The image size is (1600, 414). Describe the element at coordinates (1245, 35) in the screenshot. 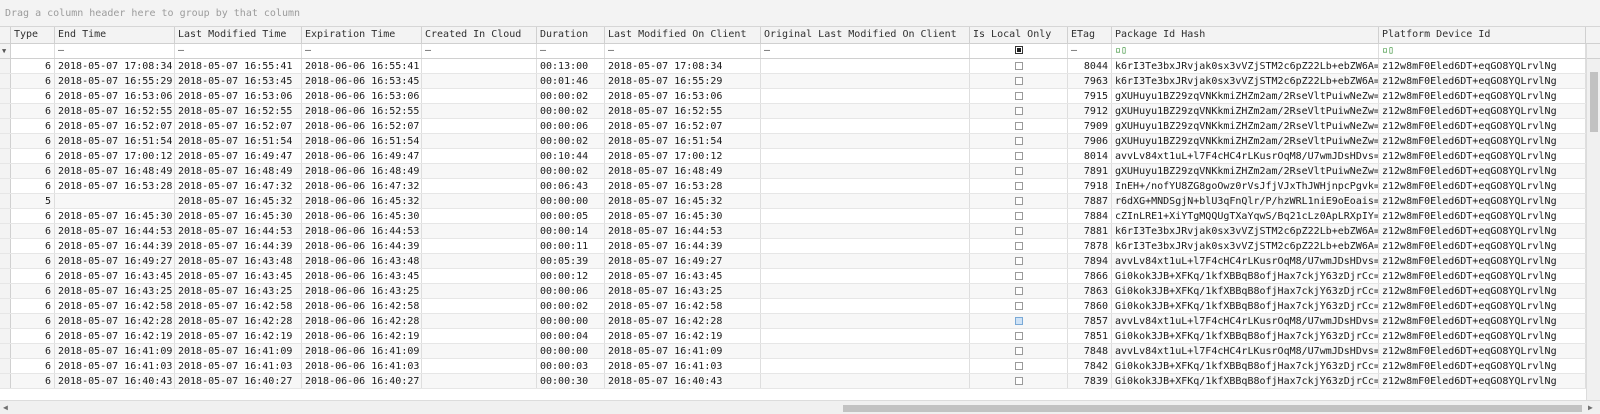

I see `column-header-package-id-hash: Package Id Hash` at that location.